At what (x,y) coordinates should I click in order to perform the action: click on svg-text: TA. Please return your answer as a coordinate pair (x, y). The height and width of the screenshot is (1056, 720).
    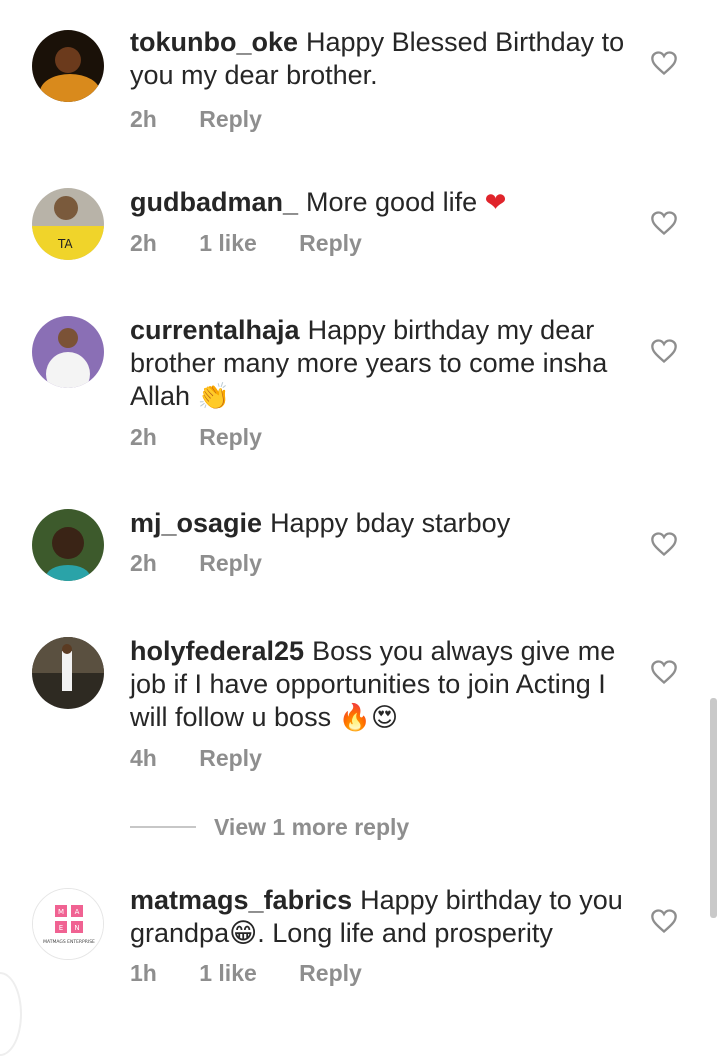
    Looking at the image, I should click on (65, 244).